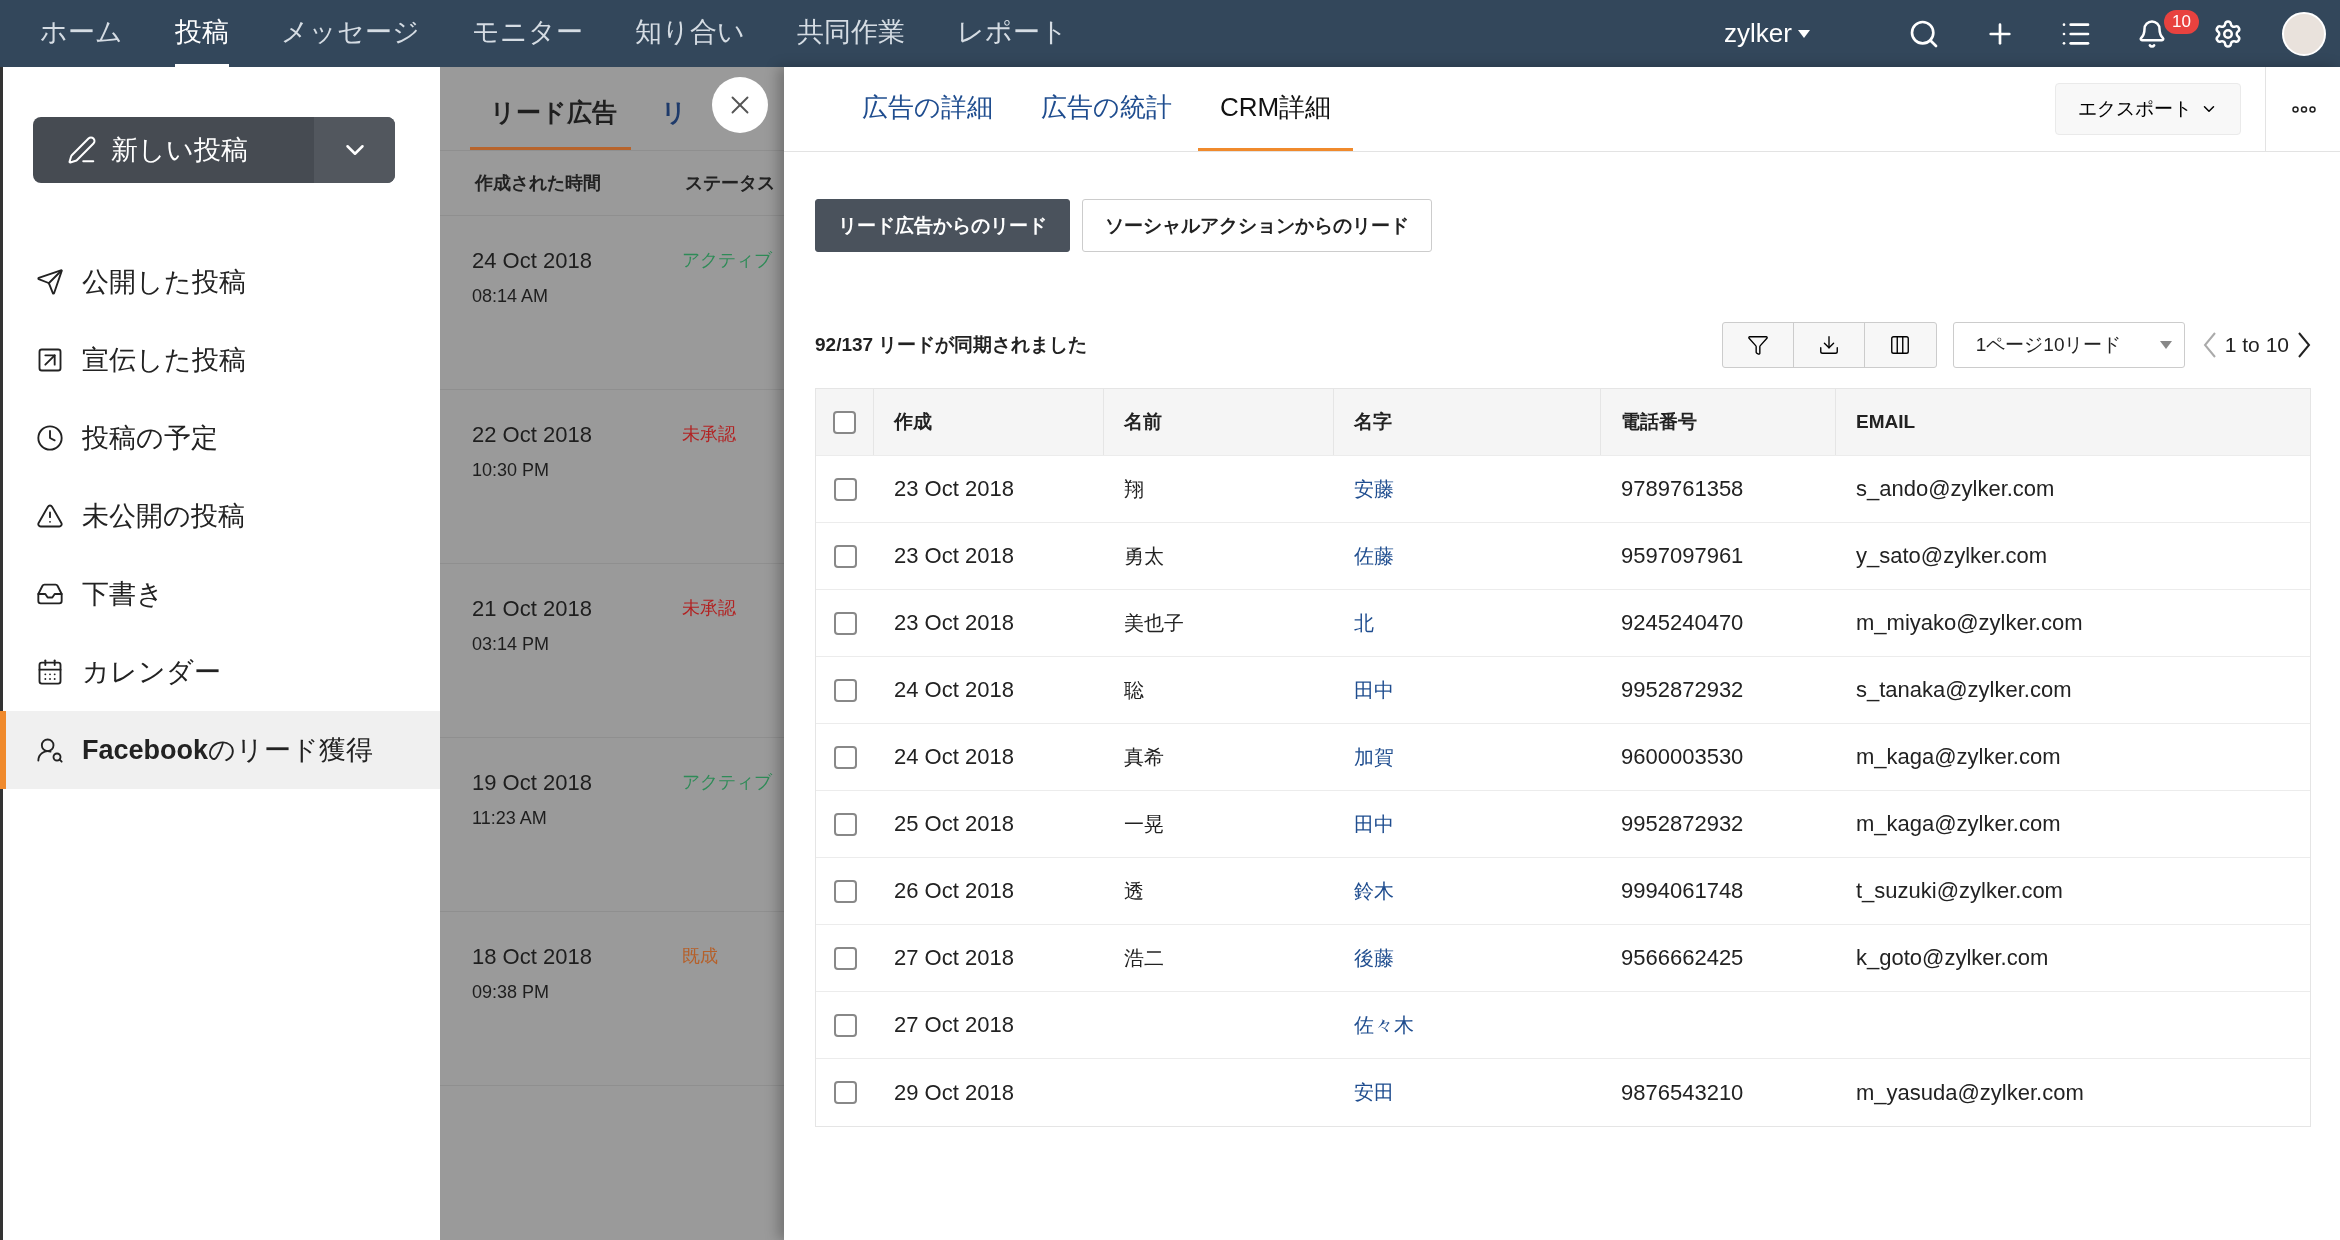 Image resolution: width=2340 pixels, height=1240 pixels. Describe the element at coordinates (1467, 757) in the screenshot. I see `last-name-link: 加賀` at that location.